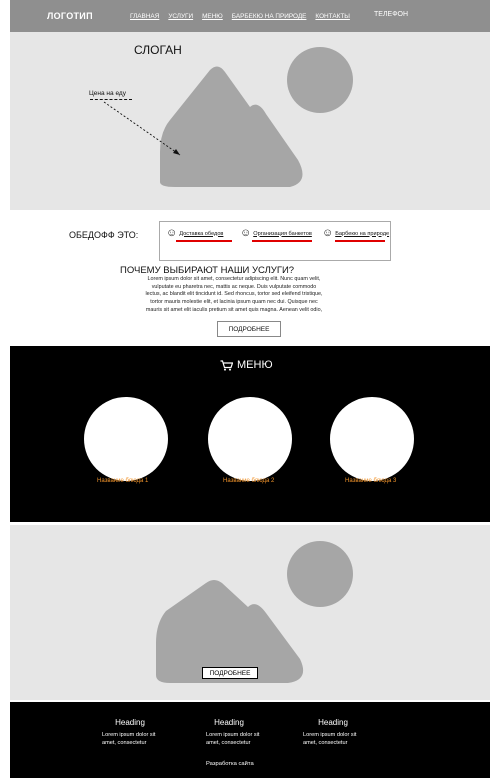  I want to click on price-label: Цена на еду, so click(107, 93).